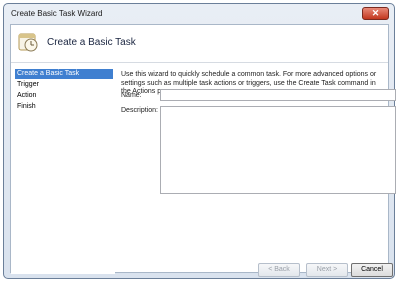  I want to click on close-button: ✕, so click(375, 13).